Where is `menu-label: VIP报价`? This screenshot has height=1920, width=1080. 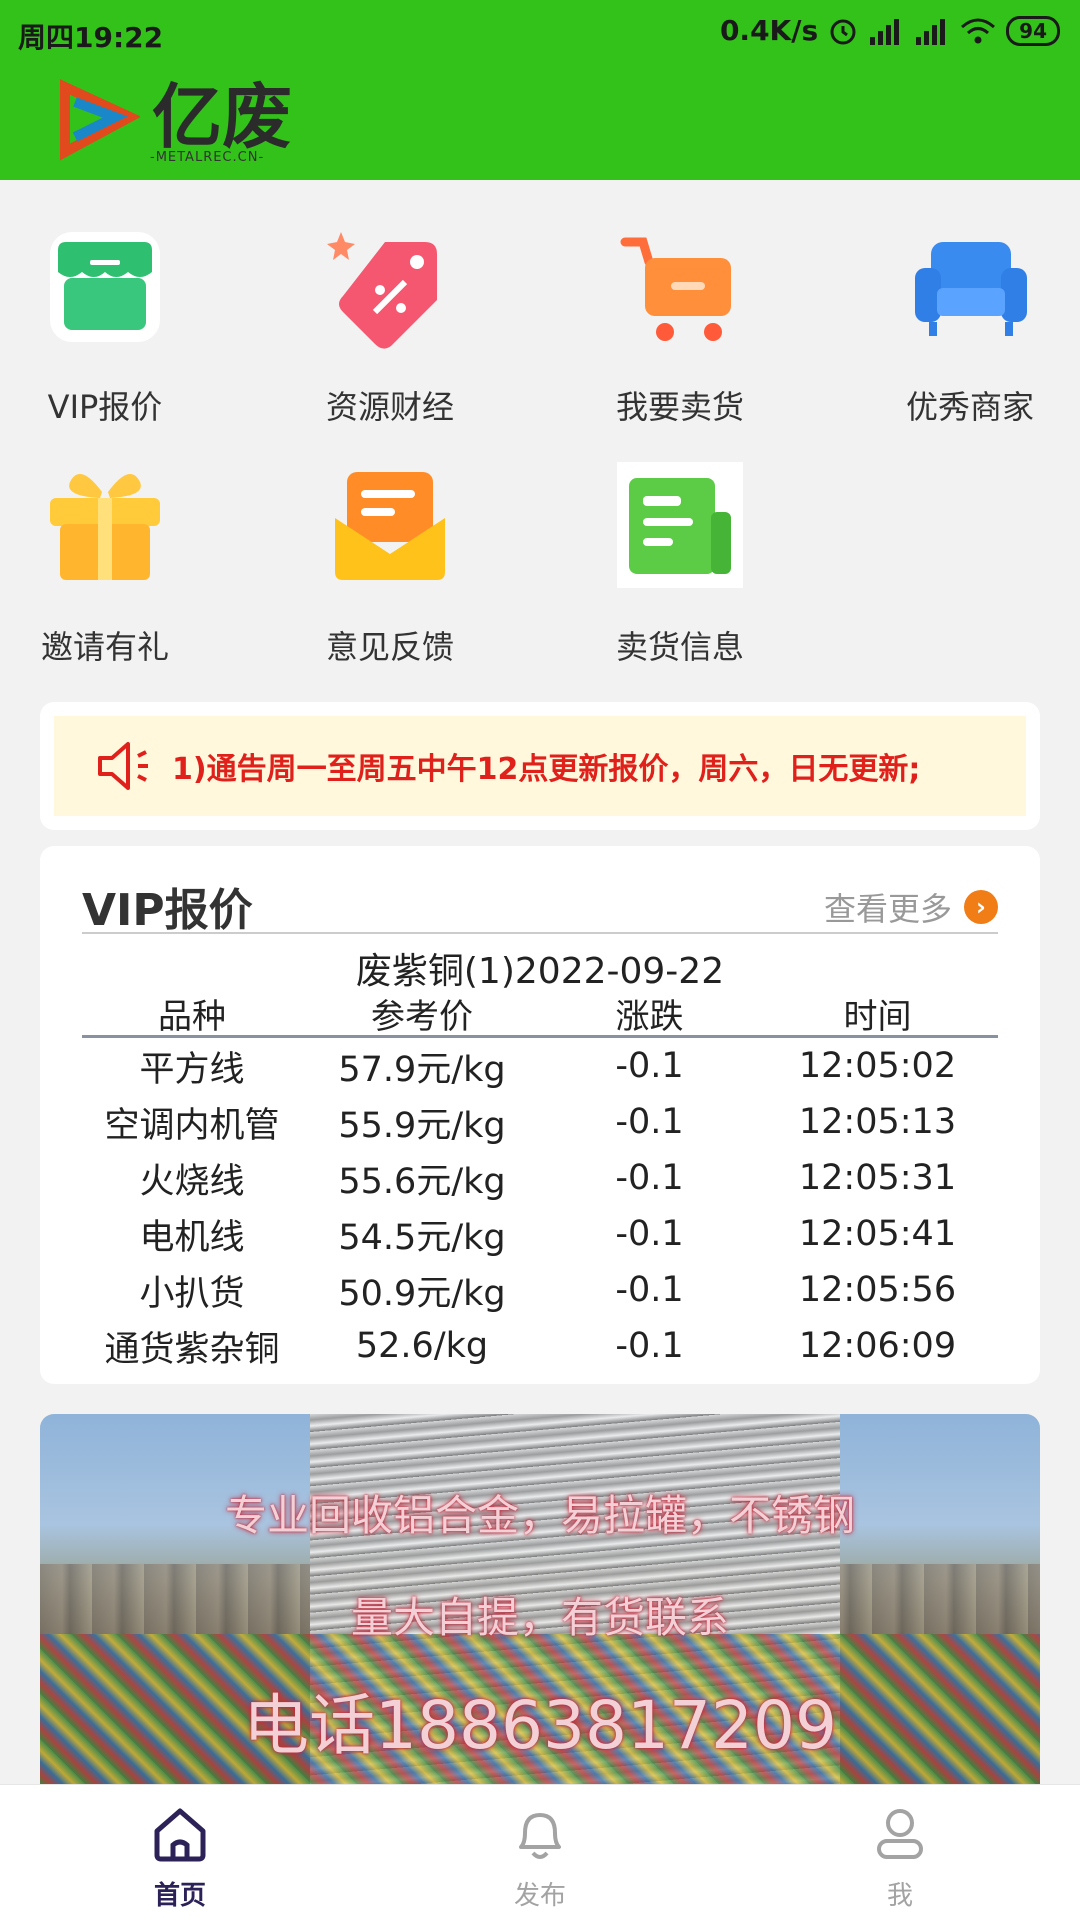 menu-label: VIP报价 is located at coordinates (105, 407).